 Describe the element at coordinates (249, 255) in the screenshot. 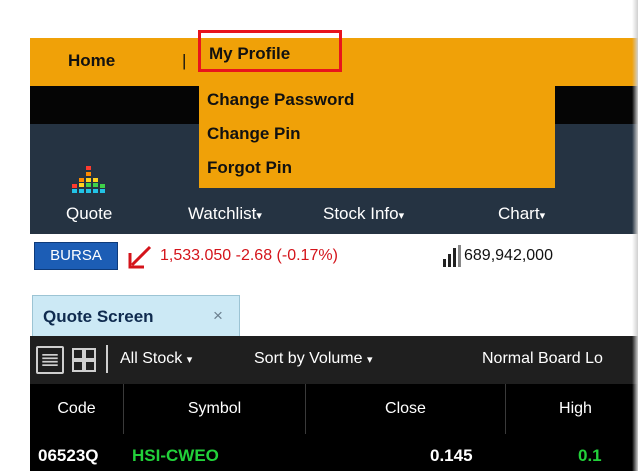

I see `index-value: 1,533.050 -2.68 (-0.17%)` at that location.